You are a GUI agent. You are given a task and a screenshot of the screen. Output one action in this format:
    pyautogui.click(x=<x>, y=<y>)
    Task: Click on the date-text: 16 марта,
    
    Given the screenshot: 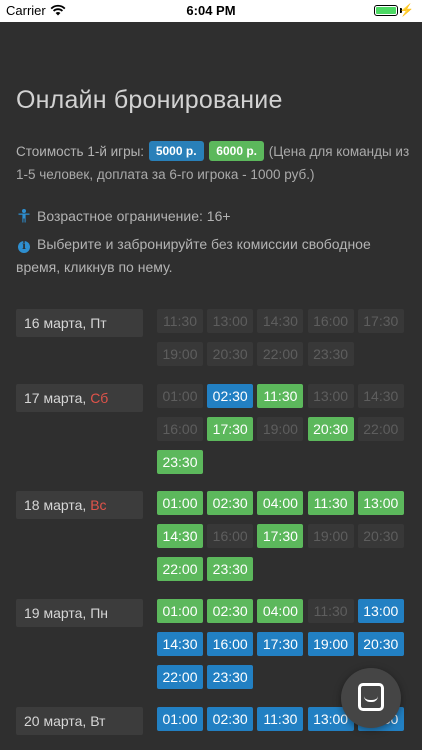 What is the action you would take?
    pyautogui.click(x=55, y=323)
    